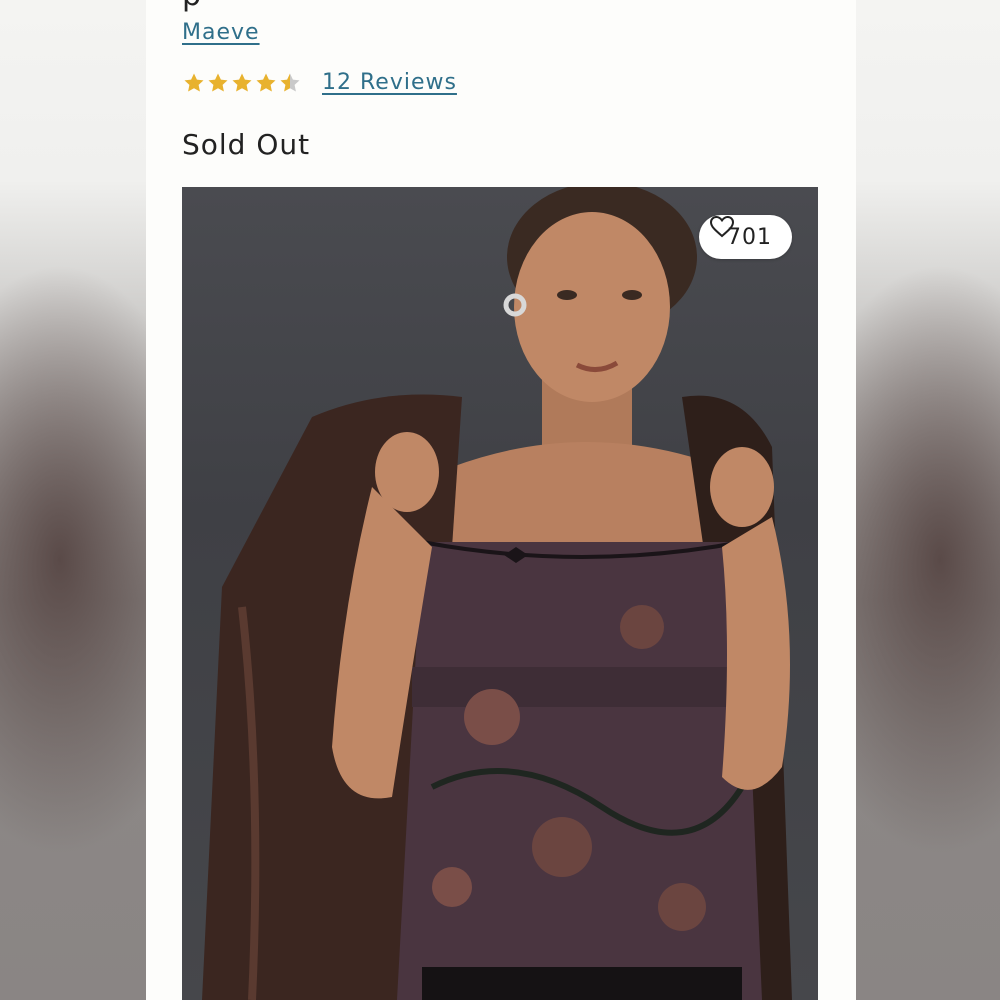 Image resolution: width=1000 pixels, height=1000 pixels. I want to click on brand-link: Maeve, so click(221, 32).